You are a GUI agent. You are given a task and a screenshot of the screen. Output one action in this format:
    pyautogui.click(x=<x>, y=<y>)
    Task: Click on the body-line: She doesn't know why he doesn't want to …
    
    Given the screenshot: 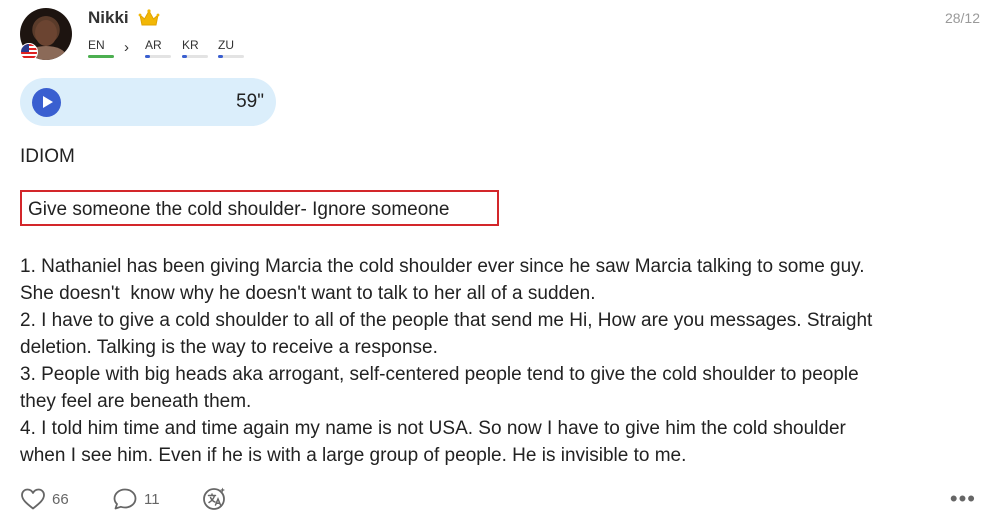 What is the action you would take?
    pyautogui.click(x=308, y=293)
    